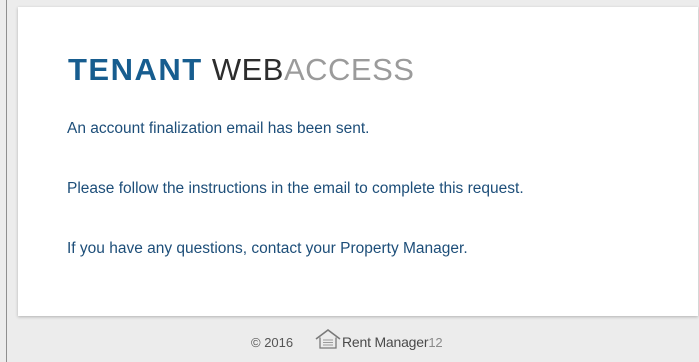 The width and height of the screenshot is (699, 362). Describe the element at coordinates (435, 342) in the screenshot. I see `brand-version: 12` at that location.